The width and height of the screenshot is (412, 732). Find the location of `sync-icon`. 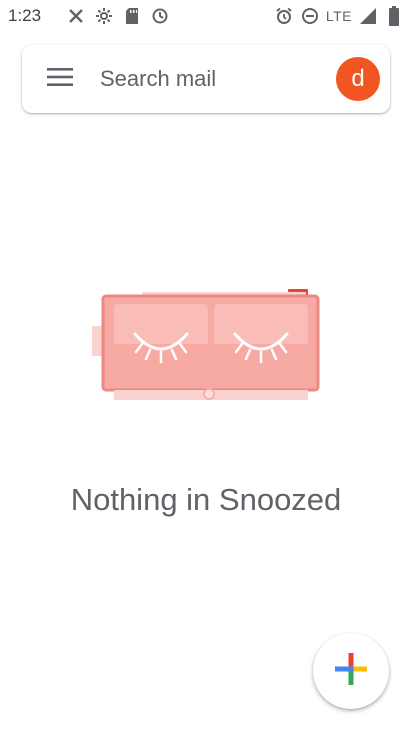

sync-icon is located at coordinates (160, 16).